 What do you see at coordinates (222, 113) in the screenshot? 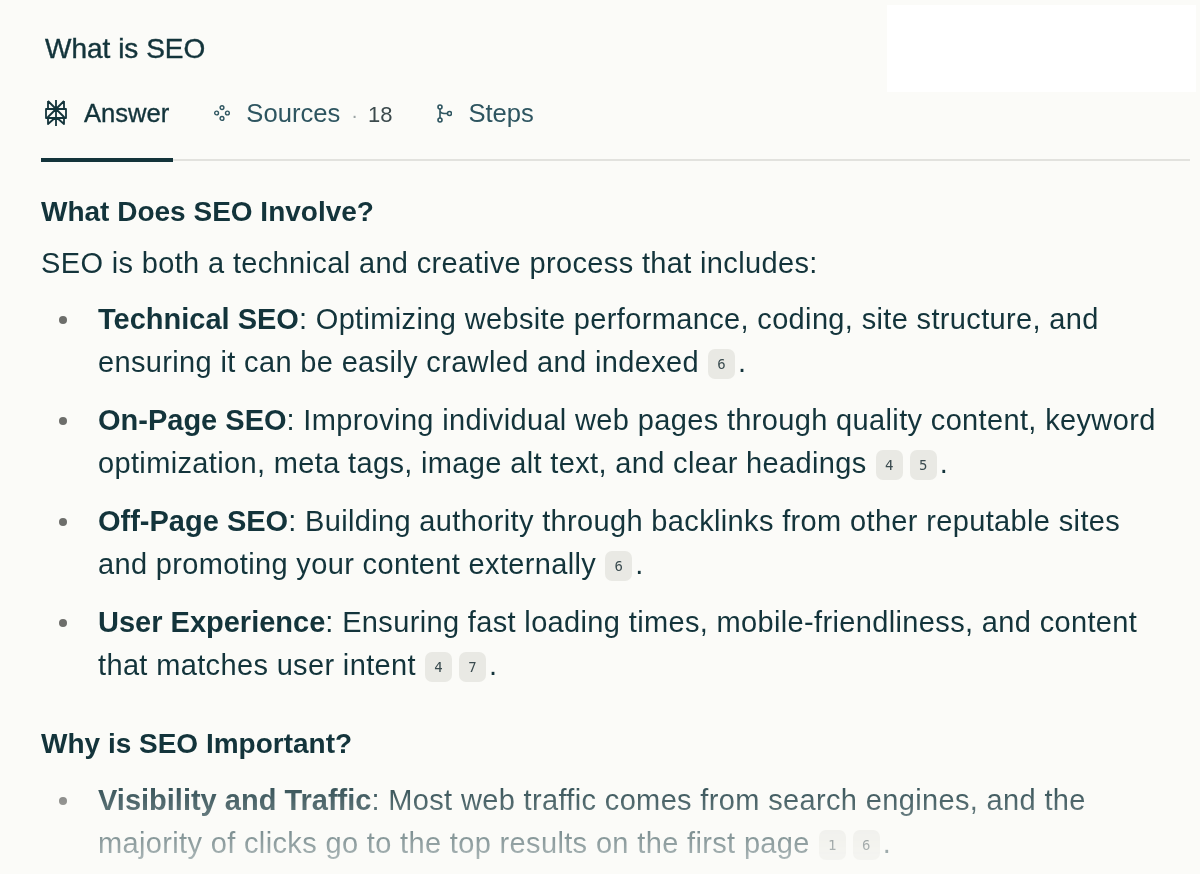
I see `dots-icon` at bounding box center [222, 113].